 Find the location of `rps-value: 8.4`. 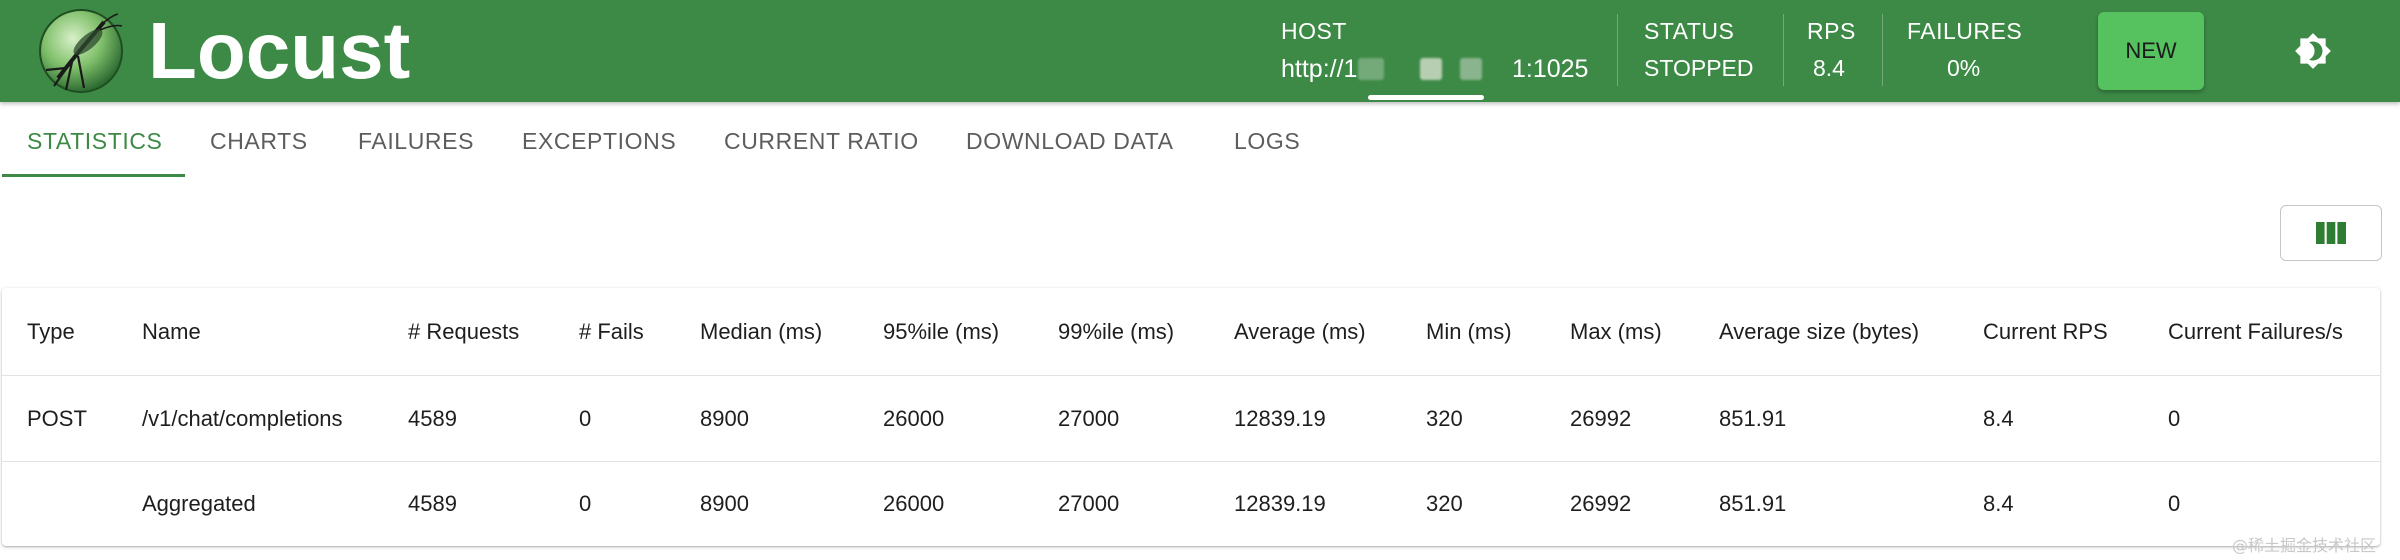

rps-value: 8.4 is located at coordinates (1829, 68).